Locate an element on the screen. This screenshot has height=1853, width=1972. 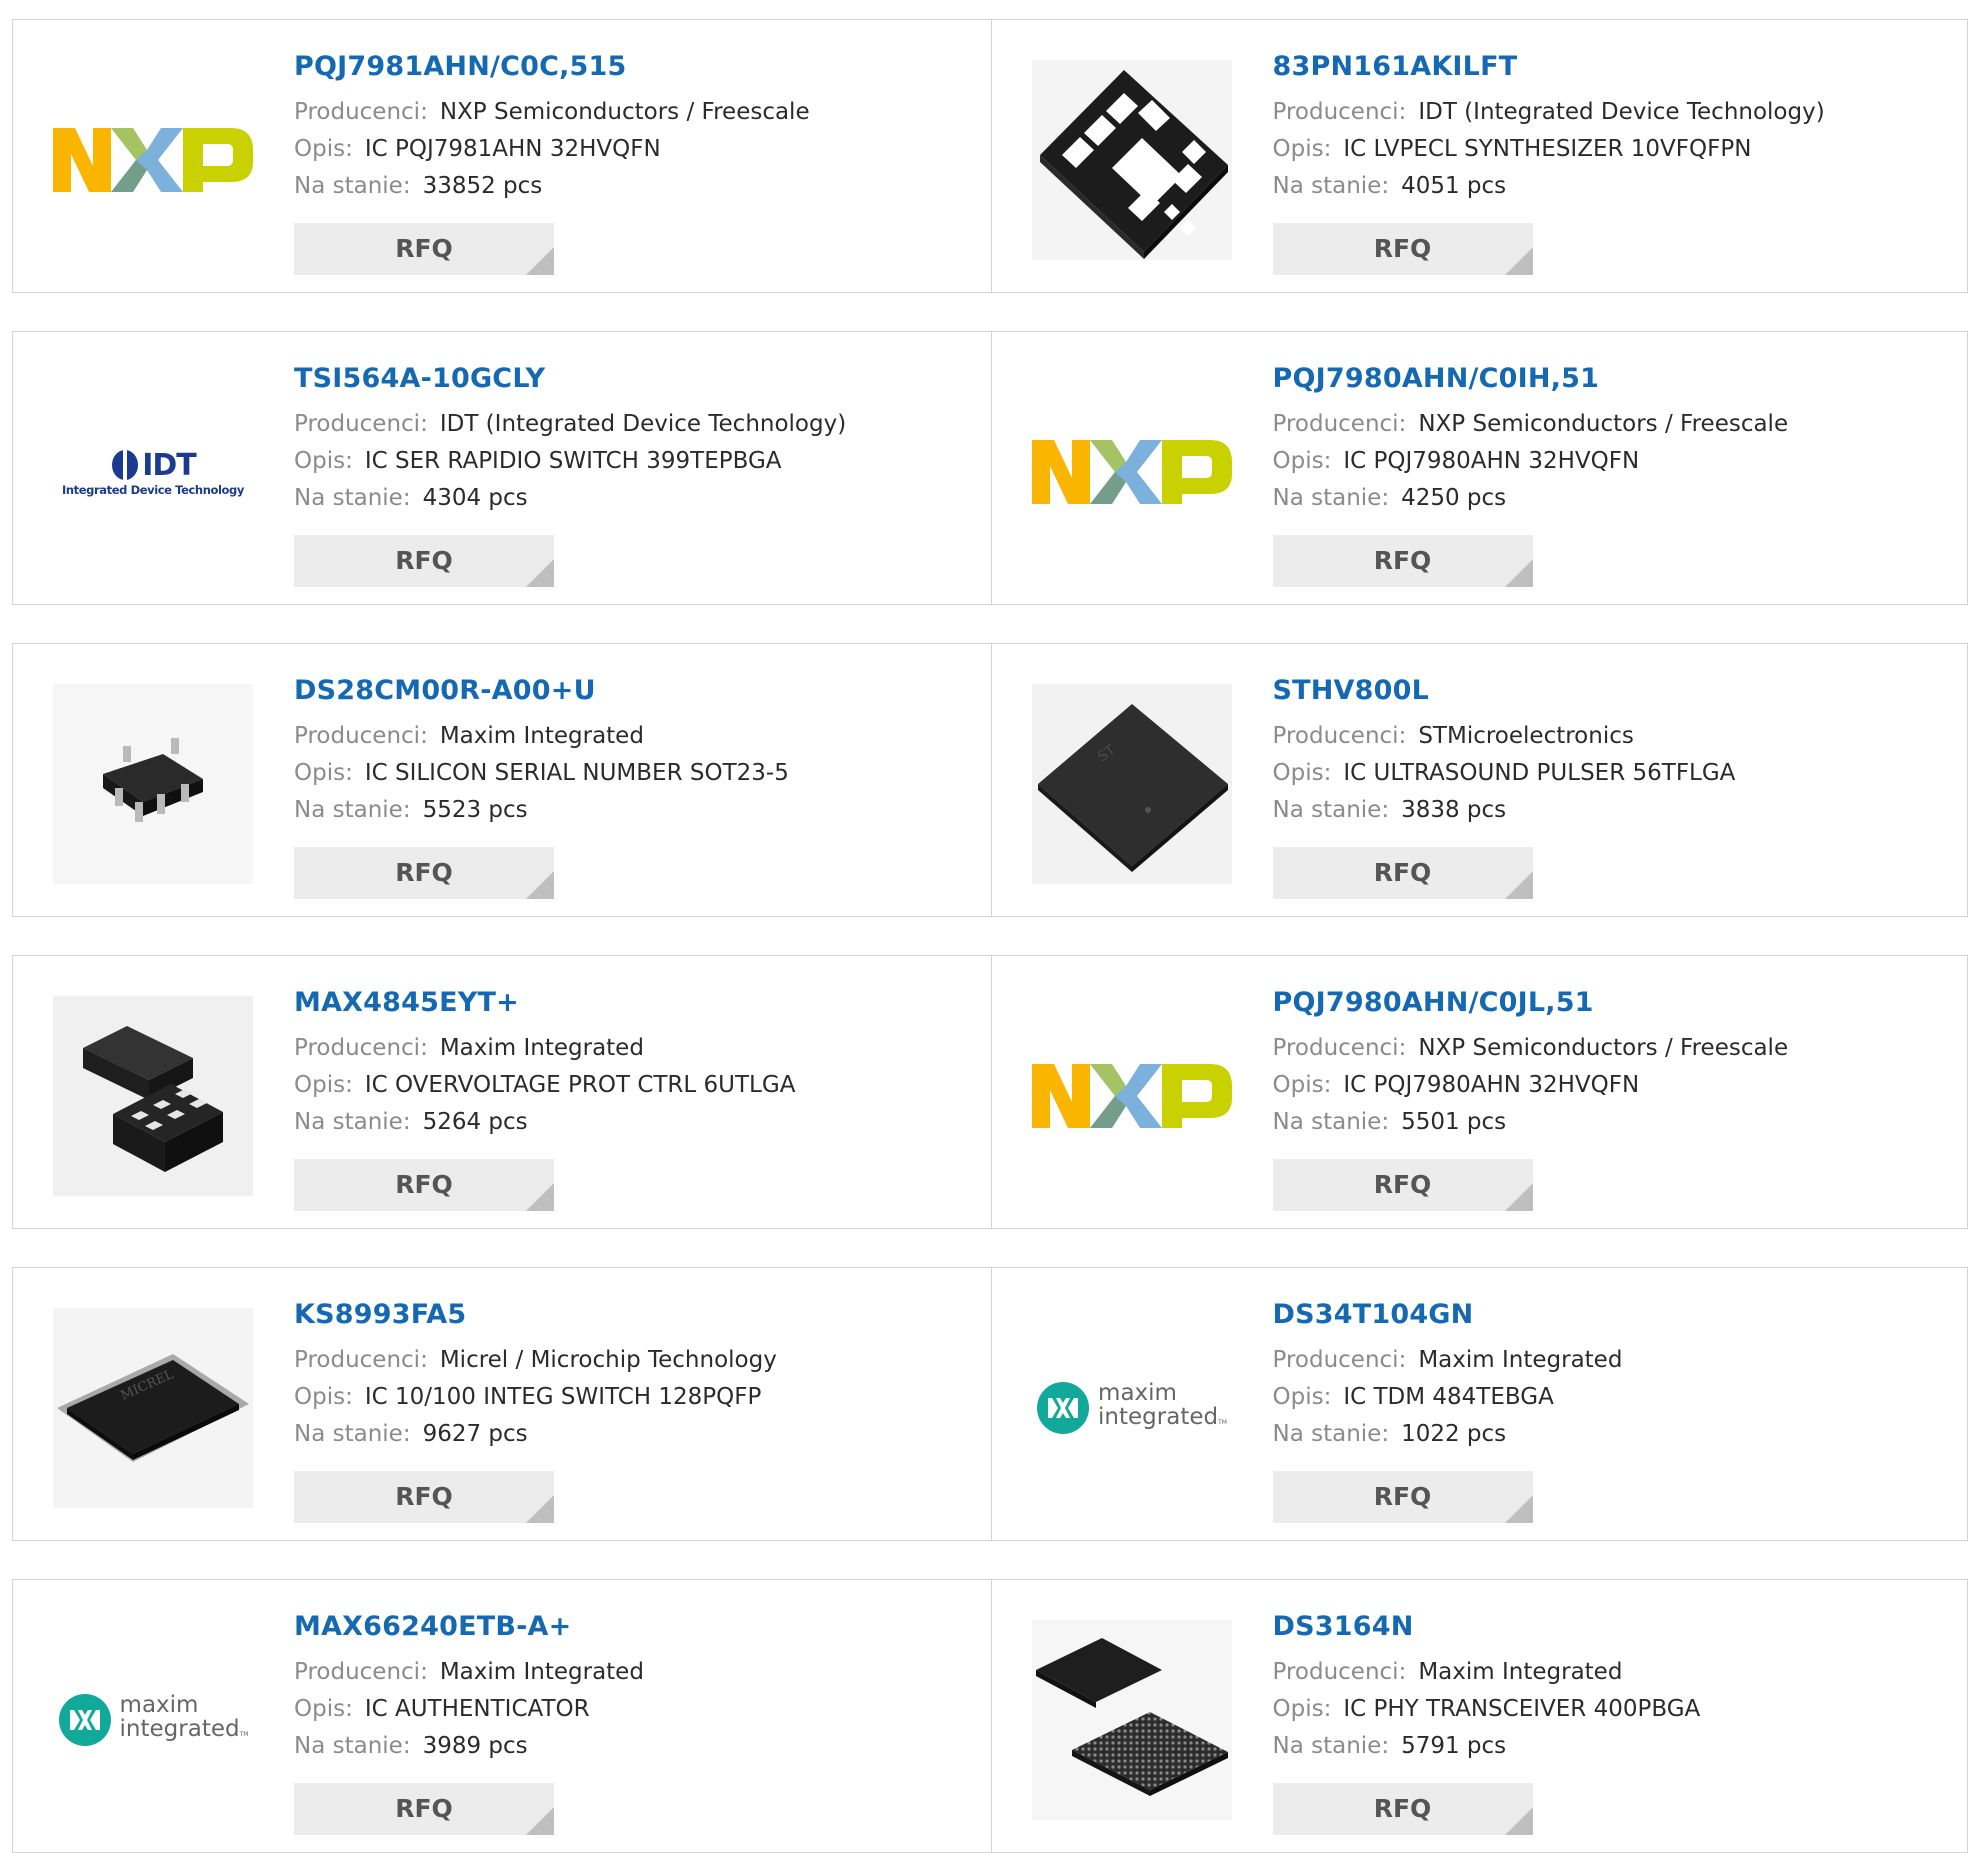
stock-value: 4304 pcs is located at coordinates (475, 498).